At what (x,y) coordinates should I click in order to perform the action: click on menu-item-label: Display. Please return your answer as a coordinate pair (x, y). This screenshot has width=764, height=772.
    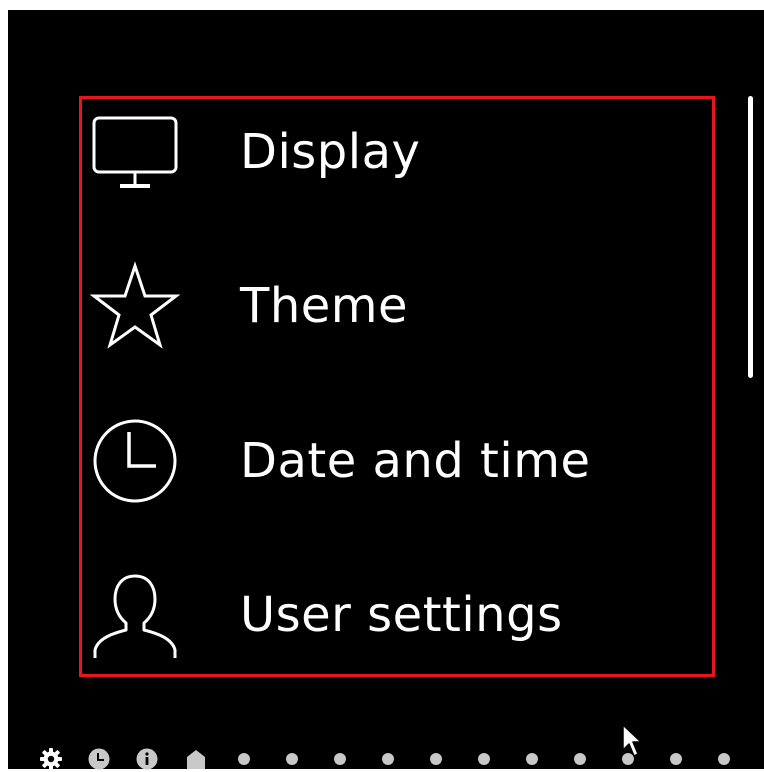
    Looking at the image, I should click on (330, 152).